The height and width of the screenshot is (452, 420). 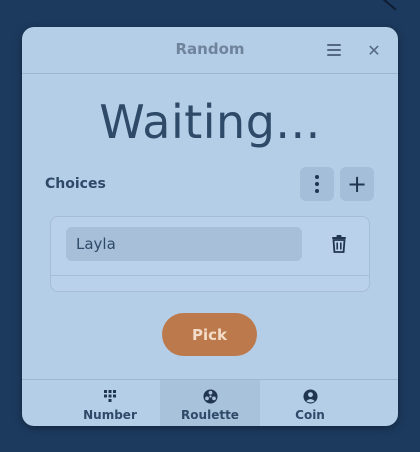 What do you see at coordinates (210, 50) in the screenshot?
I see `header-bar: Random ✕` at bounding box center [210, 50].